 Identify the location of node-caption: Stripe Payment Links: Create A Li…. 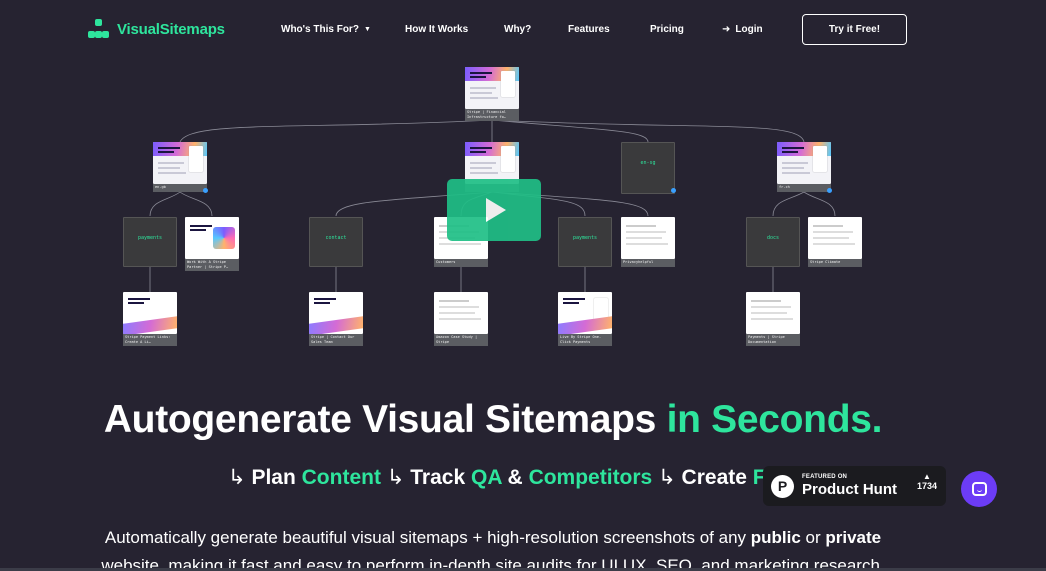
(150, 340).